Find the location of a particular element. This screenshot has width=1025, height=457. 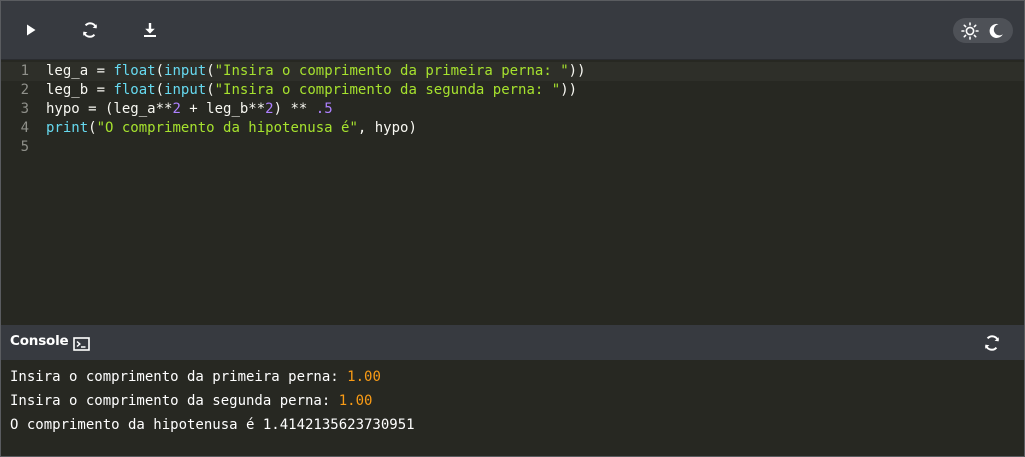

console-clear-button is located at coordinates (992, 343).